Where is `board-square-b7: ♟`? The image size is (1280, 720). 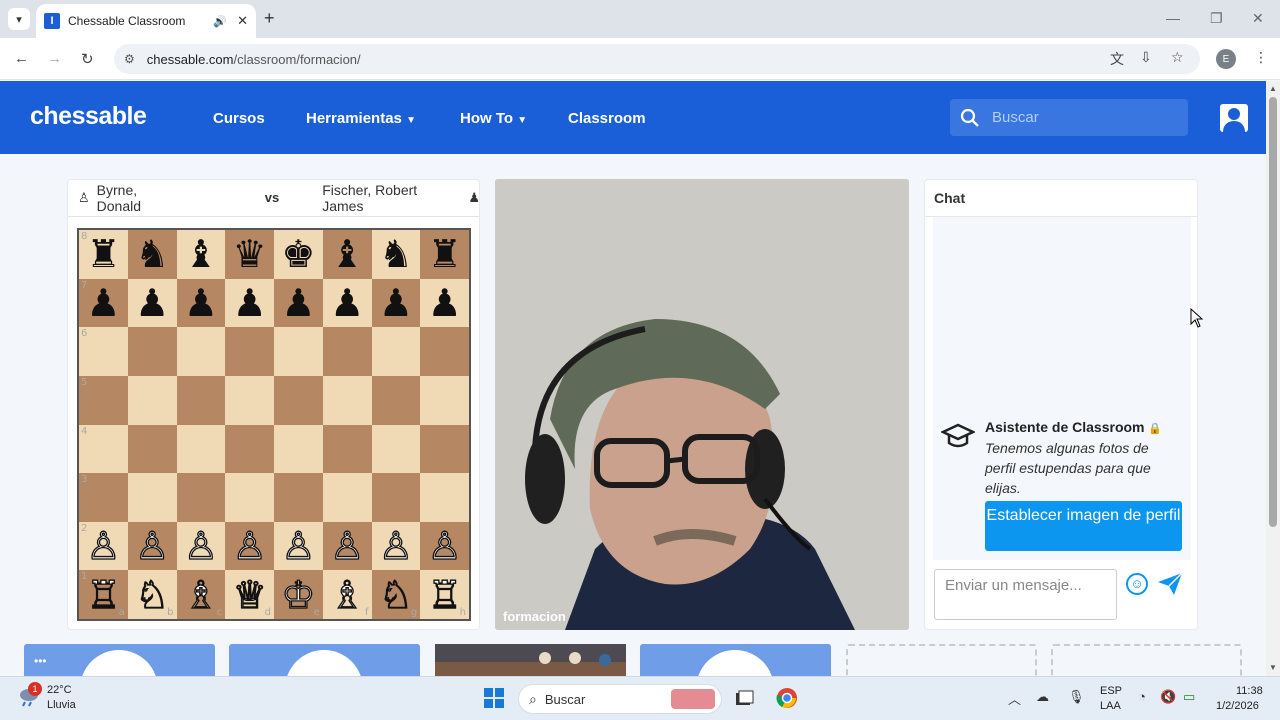
board-square-b7: ♟ is located at coordinates (152, 303).